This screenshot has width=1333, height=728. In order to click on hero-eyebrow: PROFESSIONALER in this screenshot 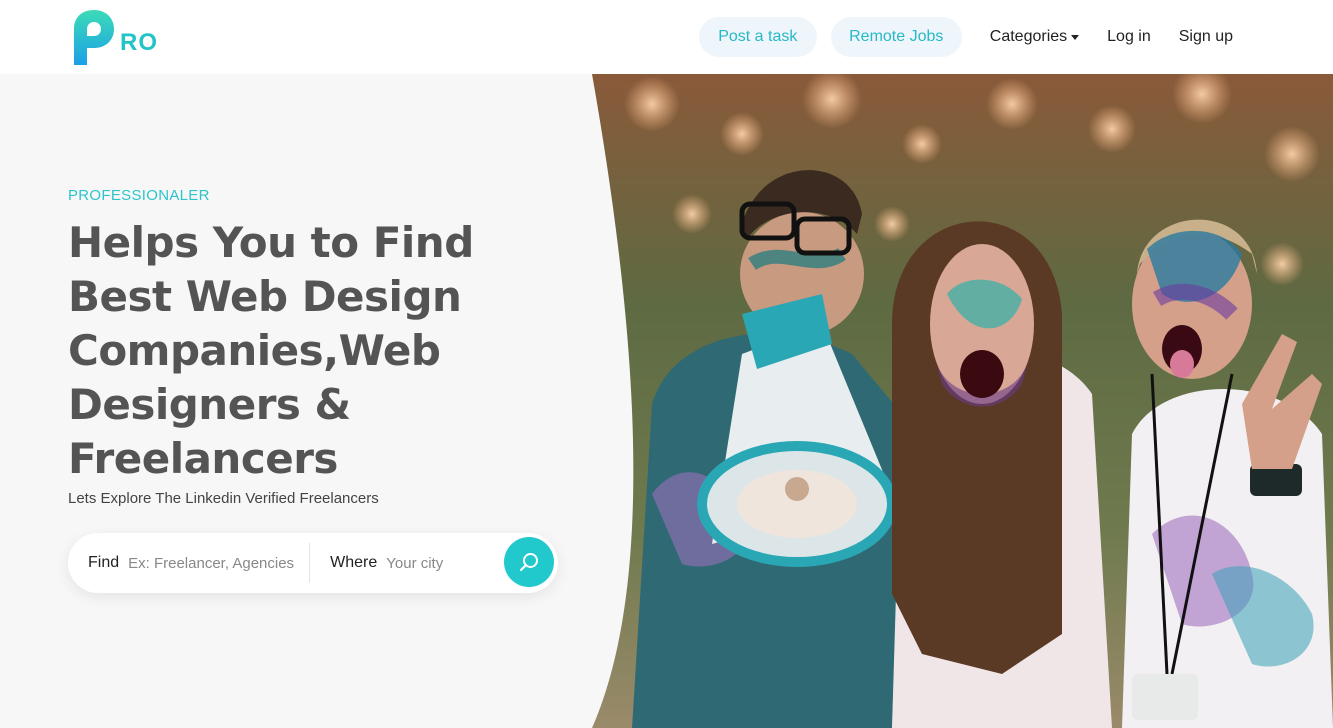, I will do `click(139, 195)`.